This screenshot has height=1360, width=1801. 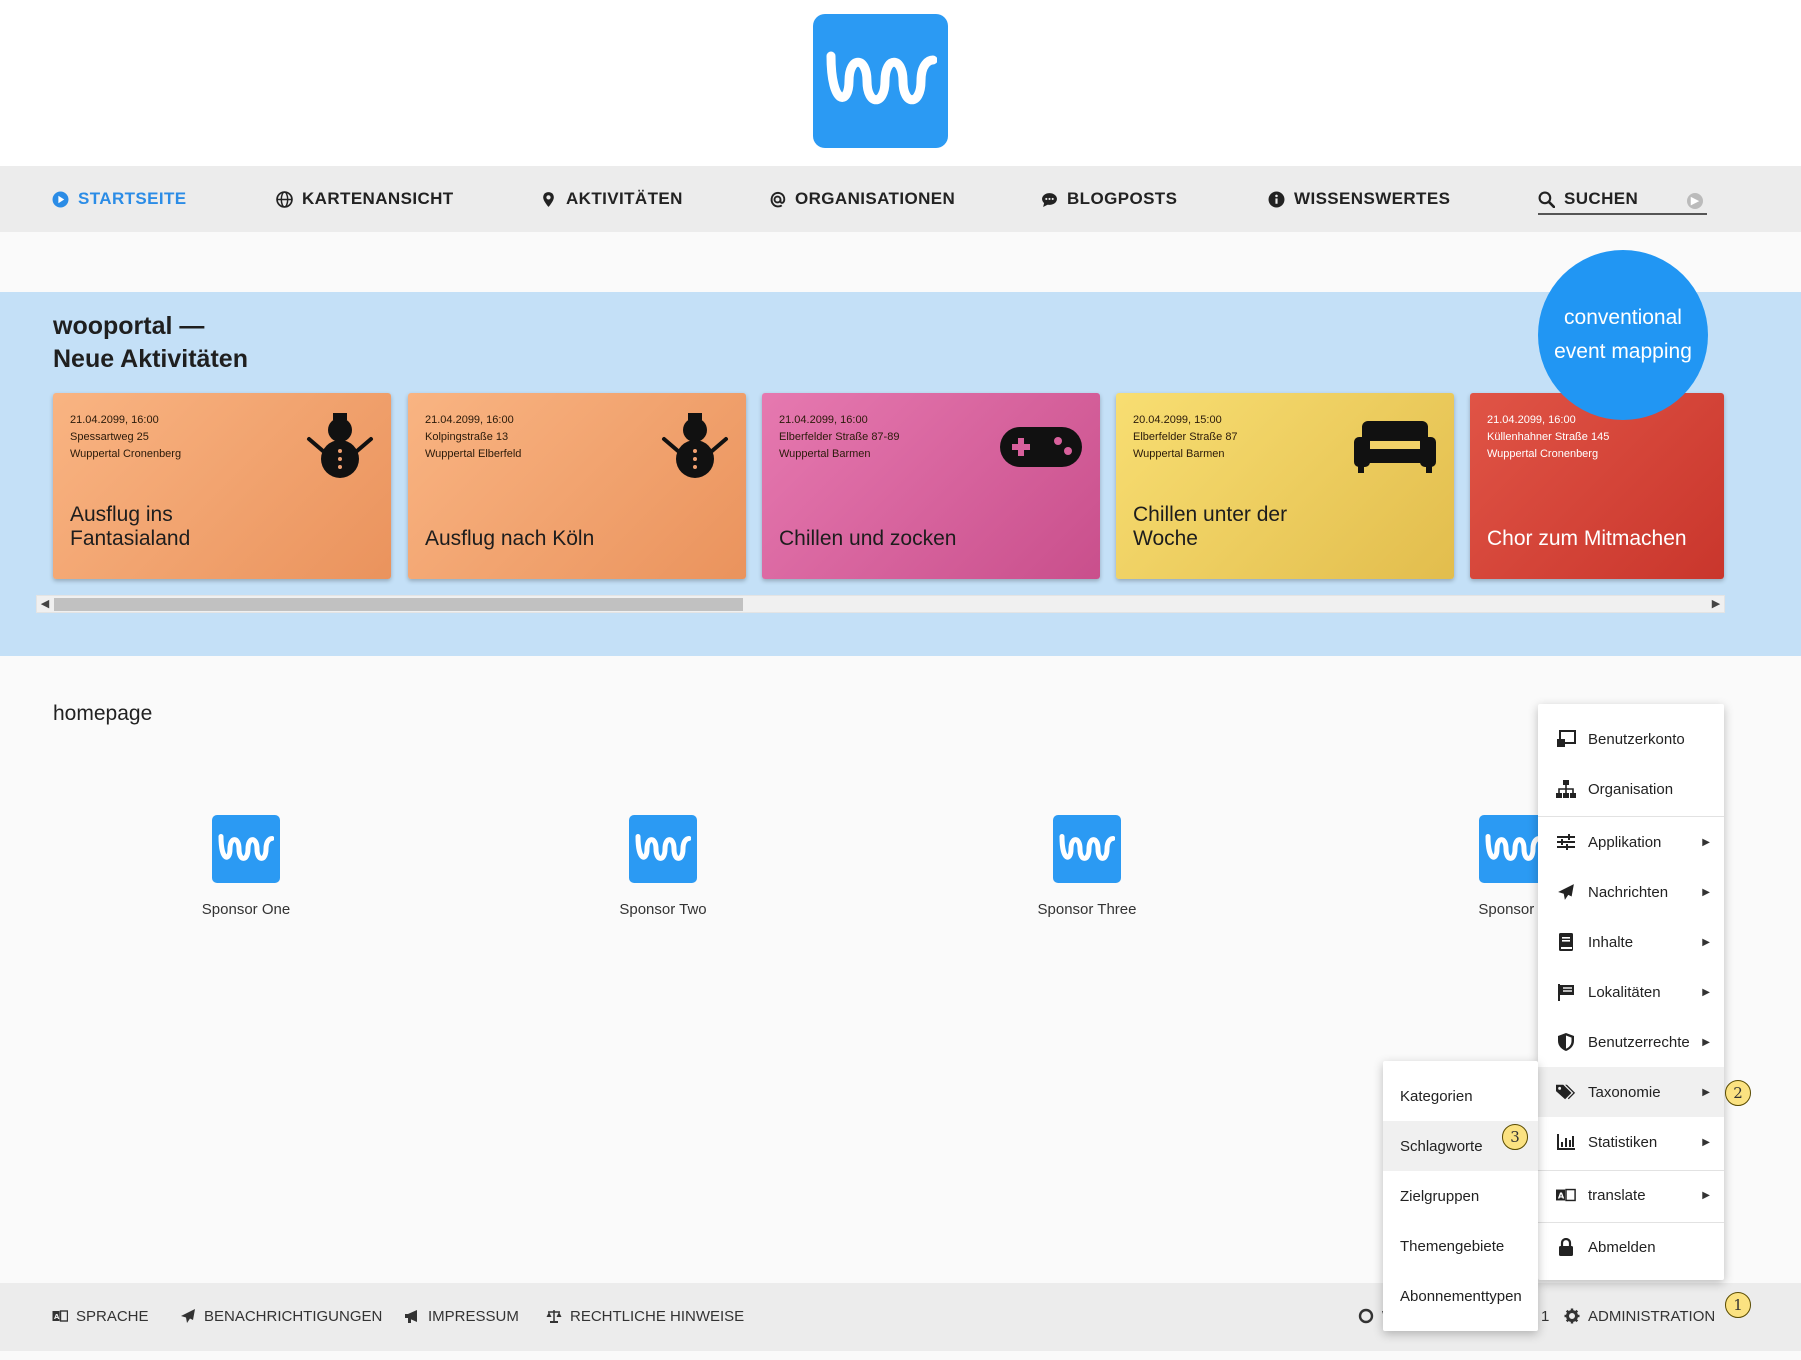 I want to click on footer-legal-label: RECHTLICHE HINWEISE, so click(x=657, y=1316).